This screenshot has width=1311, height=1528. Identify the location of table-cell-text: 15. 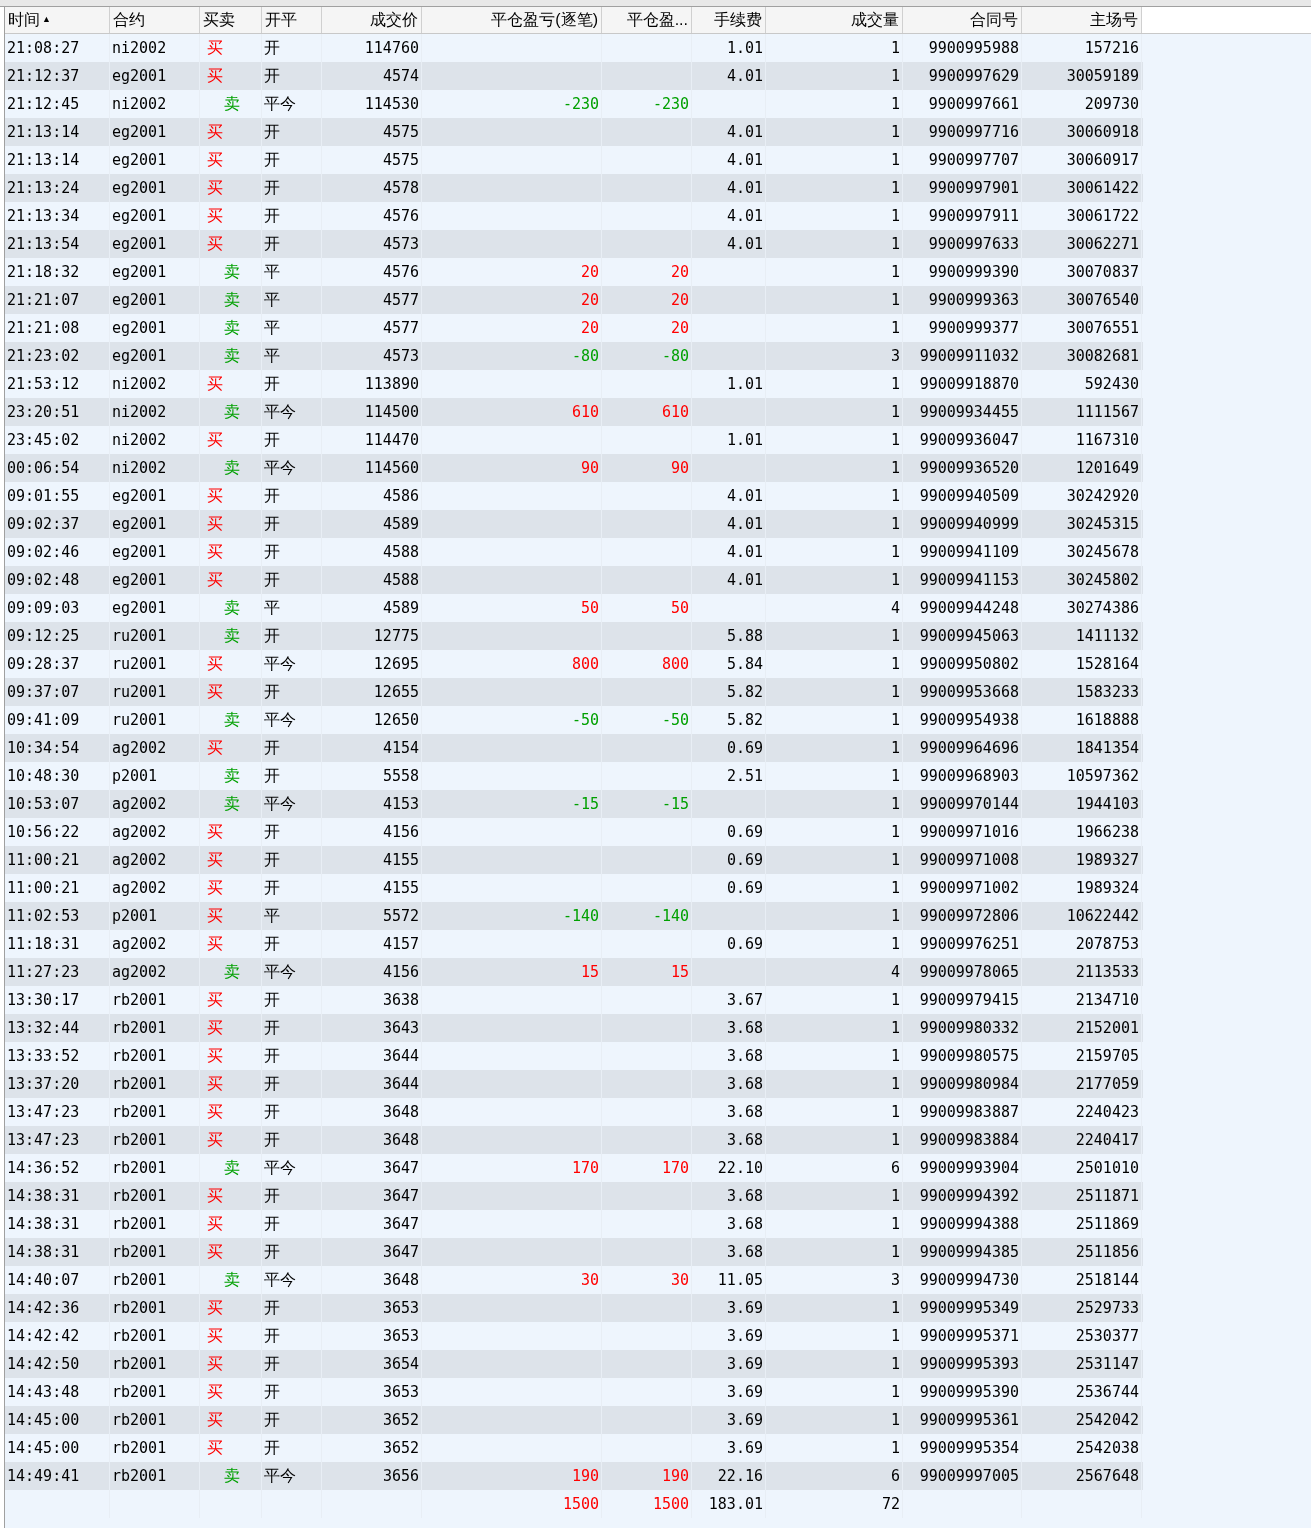
(589, 972).